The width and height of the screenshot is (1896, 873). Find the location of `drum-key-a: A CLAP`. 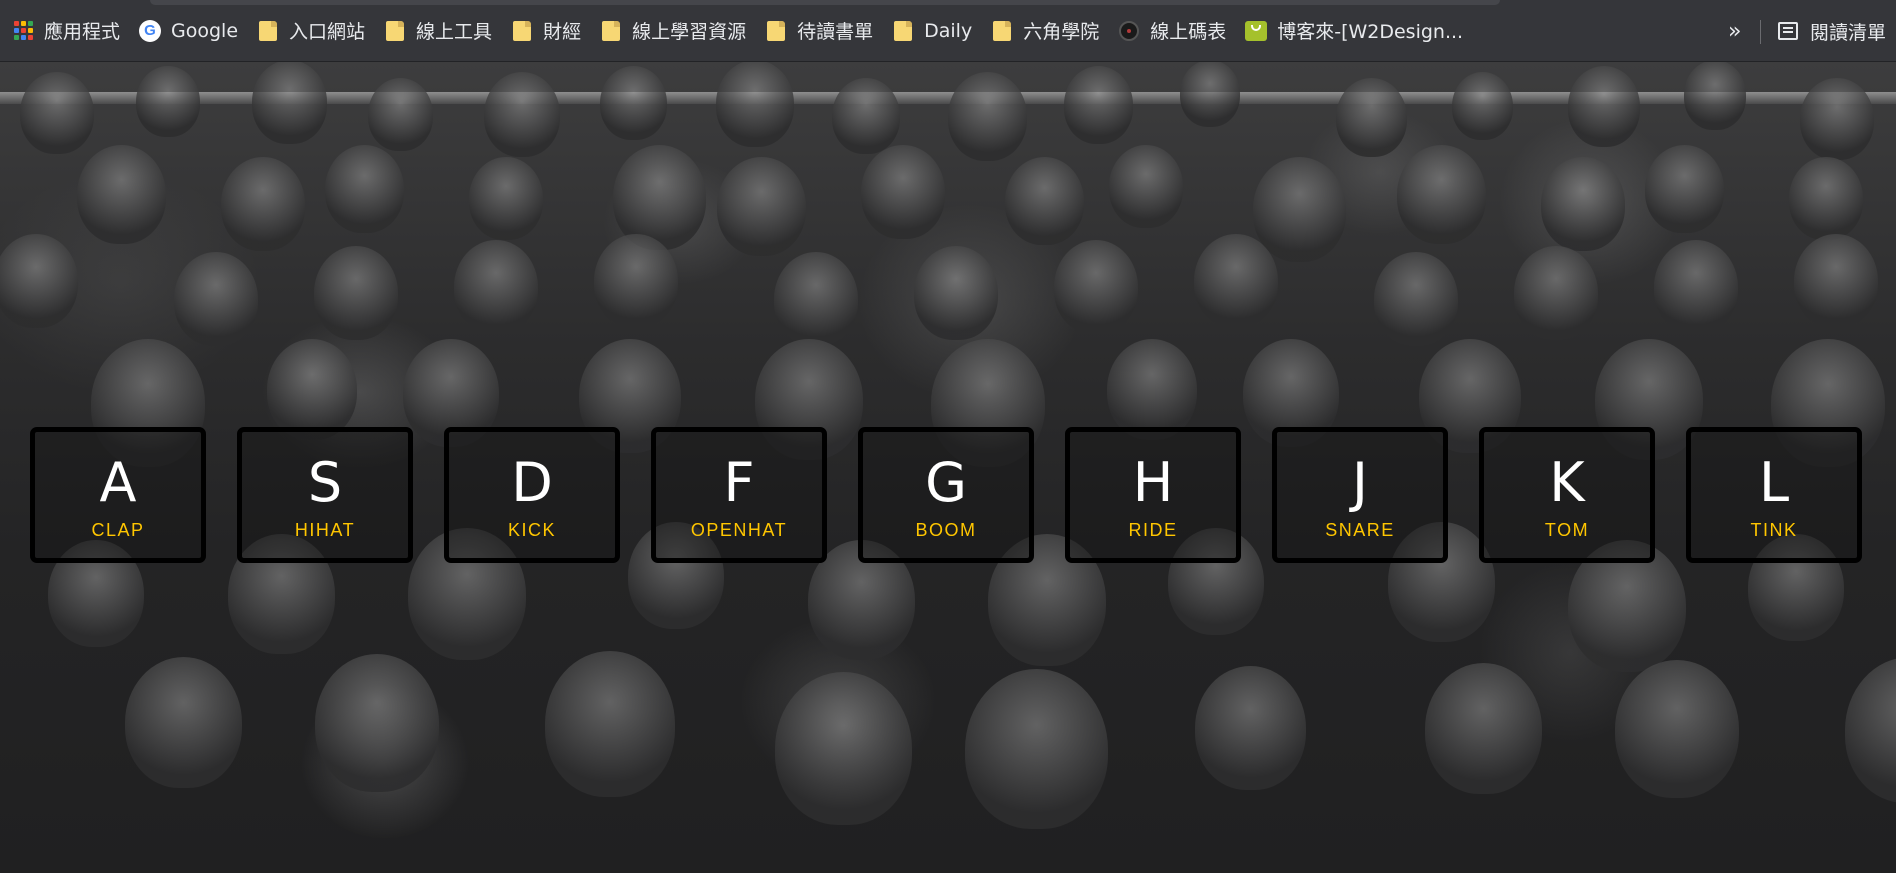

drum-key-a: A CLAP is located at coordinates (118, 495).